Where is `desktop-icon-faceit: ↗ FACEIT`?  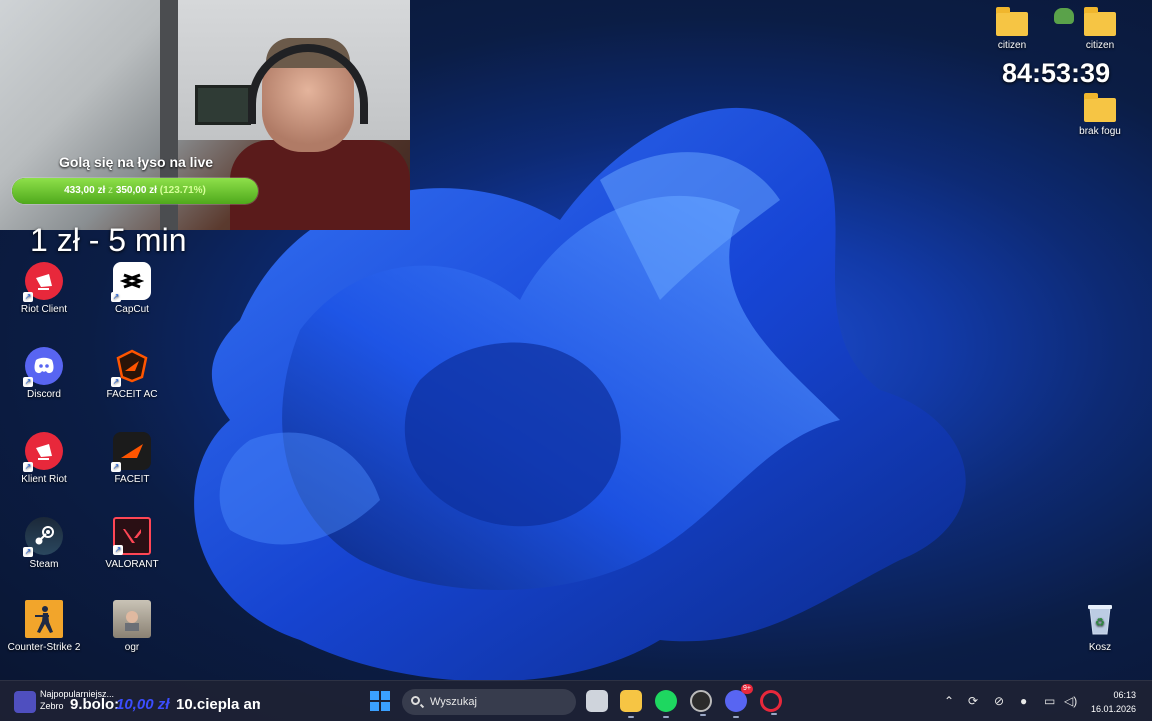 desktop-icon-faceit: ↗ FACEIT is located at coordinates (132, 458).